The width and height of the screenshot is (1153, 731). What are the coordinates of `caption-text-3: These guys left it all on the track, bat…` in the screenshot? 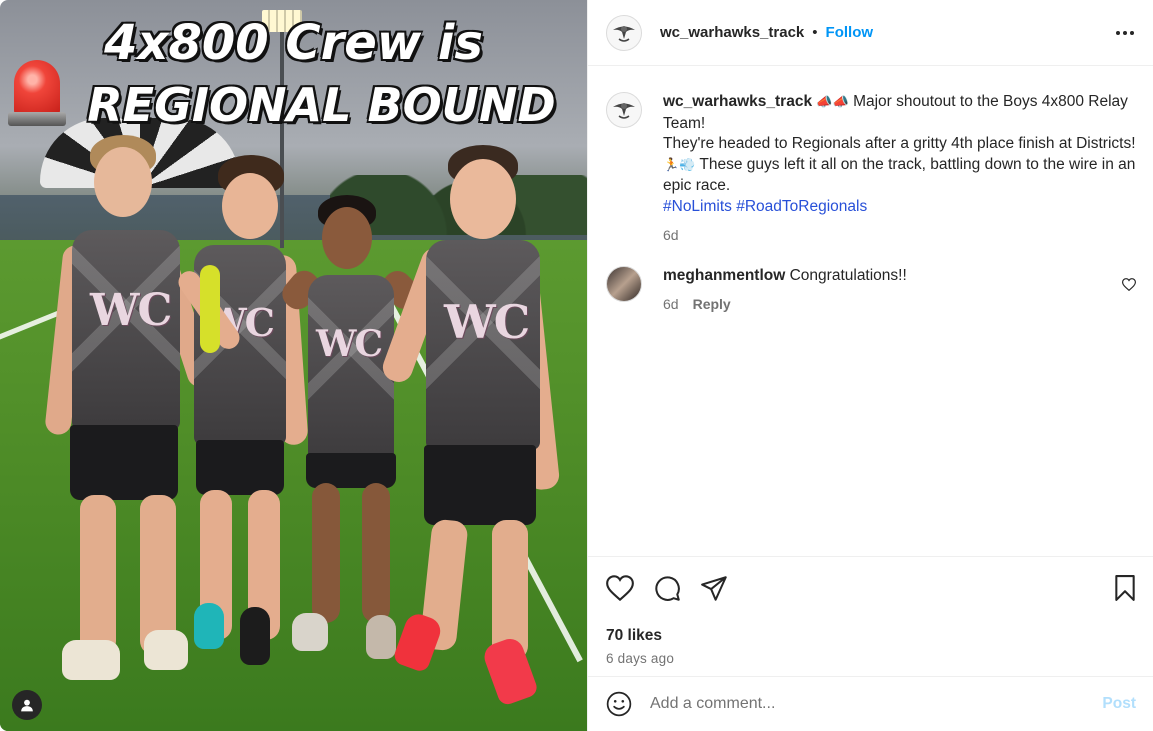 It's located at (899, 175).